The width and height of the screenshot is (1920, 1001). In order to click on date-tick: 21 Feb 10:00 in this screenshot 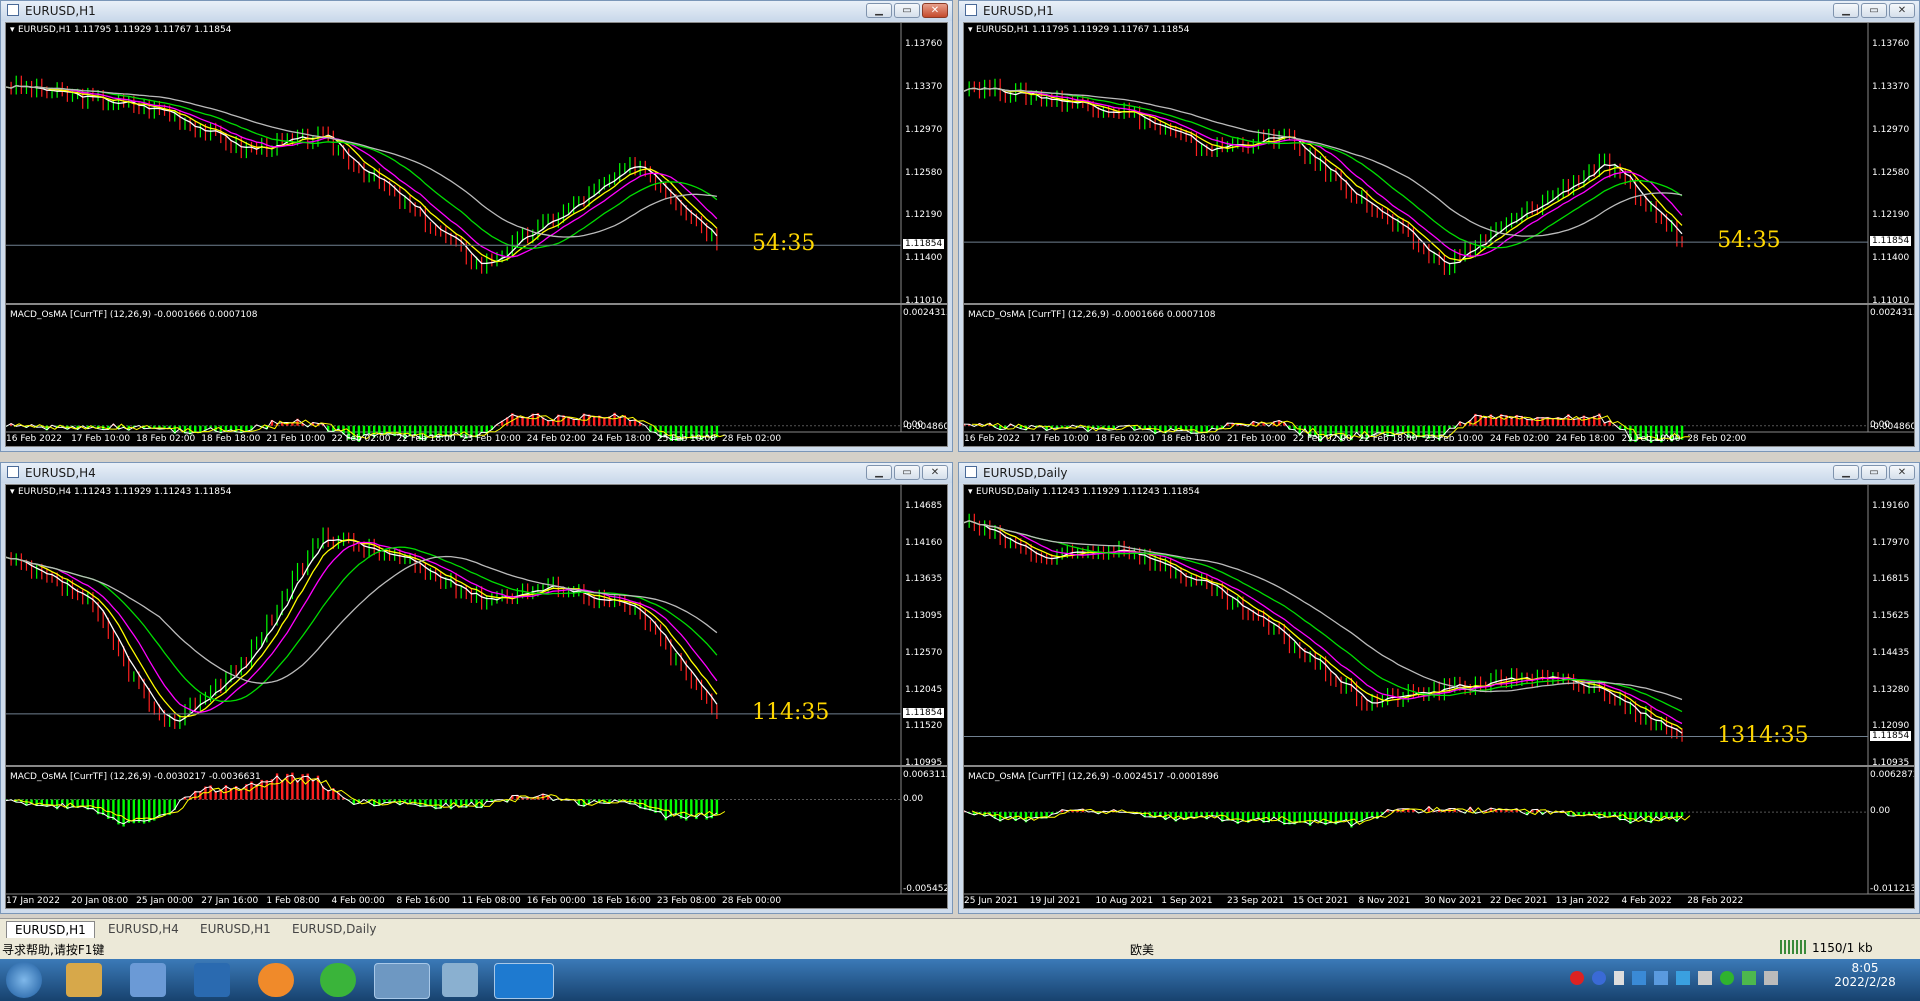, I will do `click(1256, 439)`.